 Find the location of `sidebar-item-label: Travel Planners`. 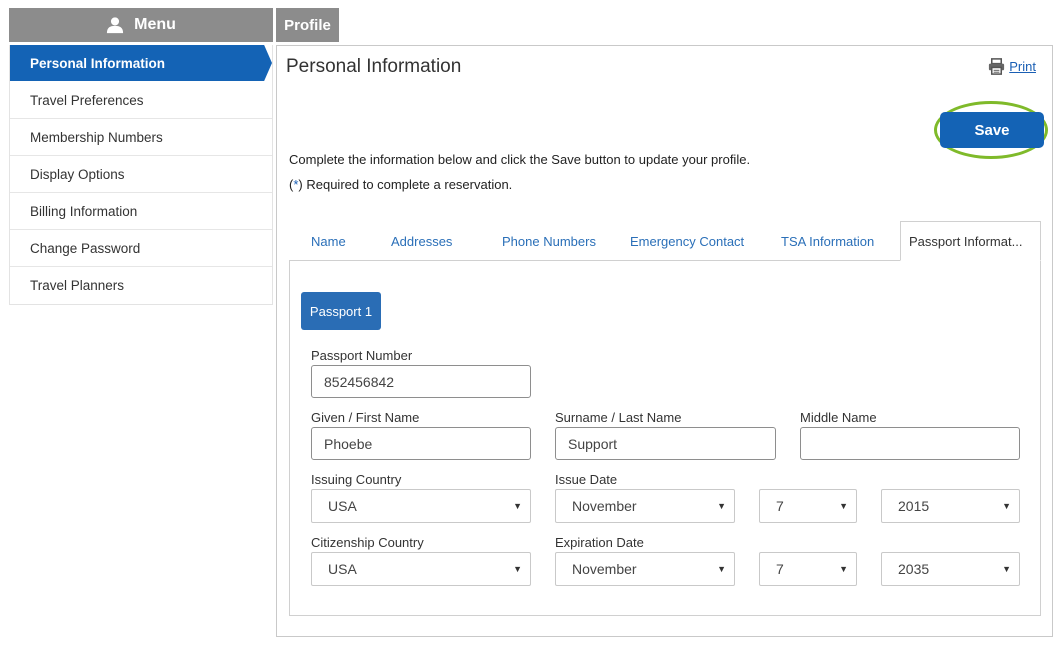

sidebar-item-label: Travel Planners is located at coordinates (77, 285).